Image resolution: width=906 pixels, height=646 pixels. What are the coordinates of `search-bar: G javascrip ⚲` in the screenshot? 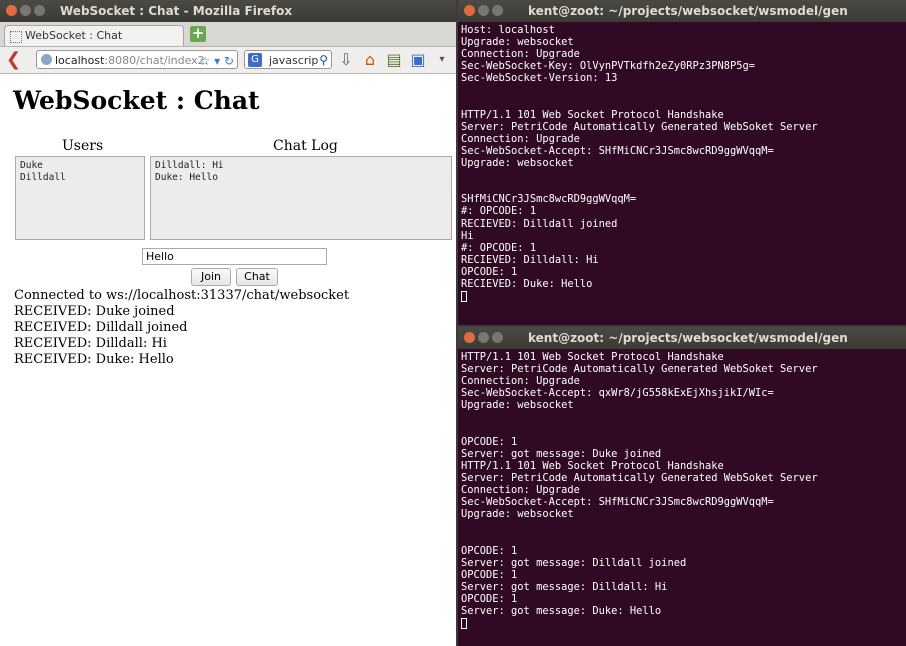 It's located at (288, 59).